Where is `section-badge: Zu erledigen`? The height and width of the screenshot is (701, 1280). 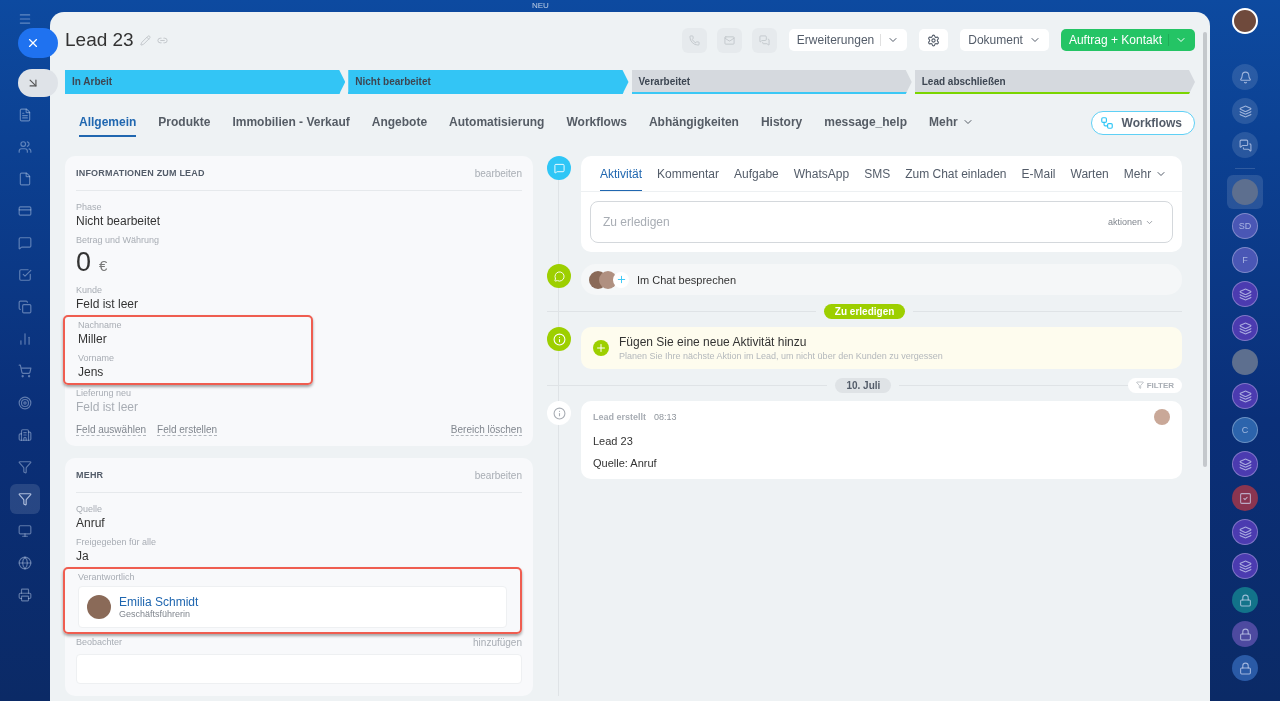 section-badge: Zu erledigen is located at coordinates (864, 311).